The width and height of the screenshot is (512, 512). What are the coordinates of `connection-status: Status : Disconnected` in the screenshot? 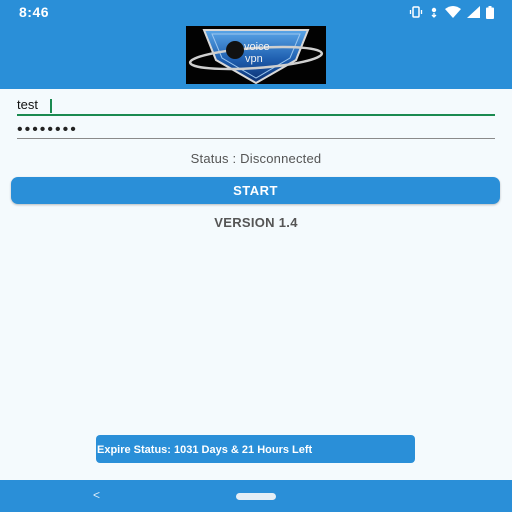 It's located at (256, 158).